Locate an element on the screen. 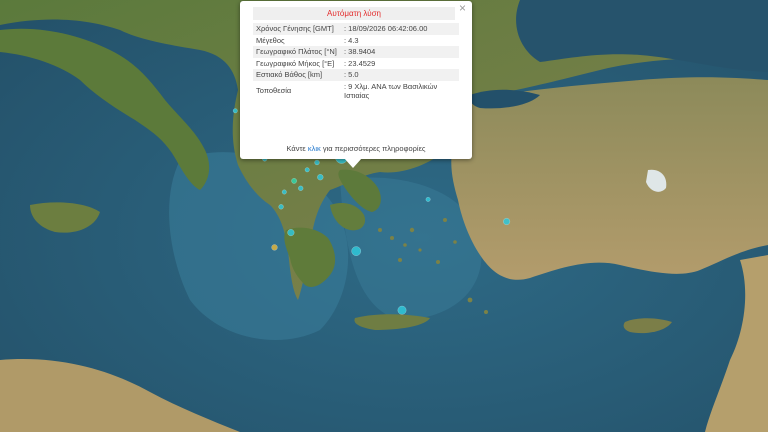 This screenshot has height=432, width=768. latitude-value: : 38.9404 is located at coordinates (400, 52).